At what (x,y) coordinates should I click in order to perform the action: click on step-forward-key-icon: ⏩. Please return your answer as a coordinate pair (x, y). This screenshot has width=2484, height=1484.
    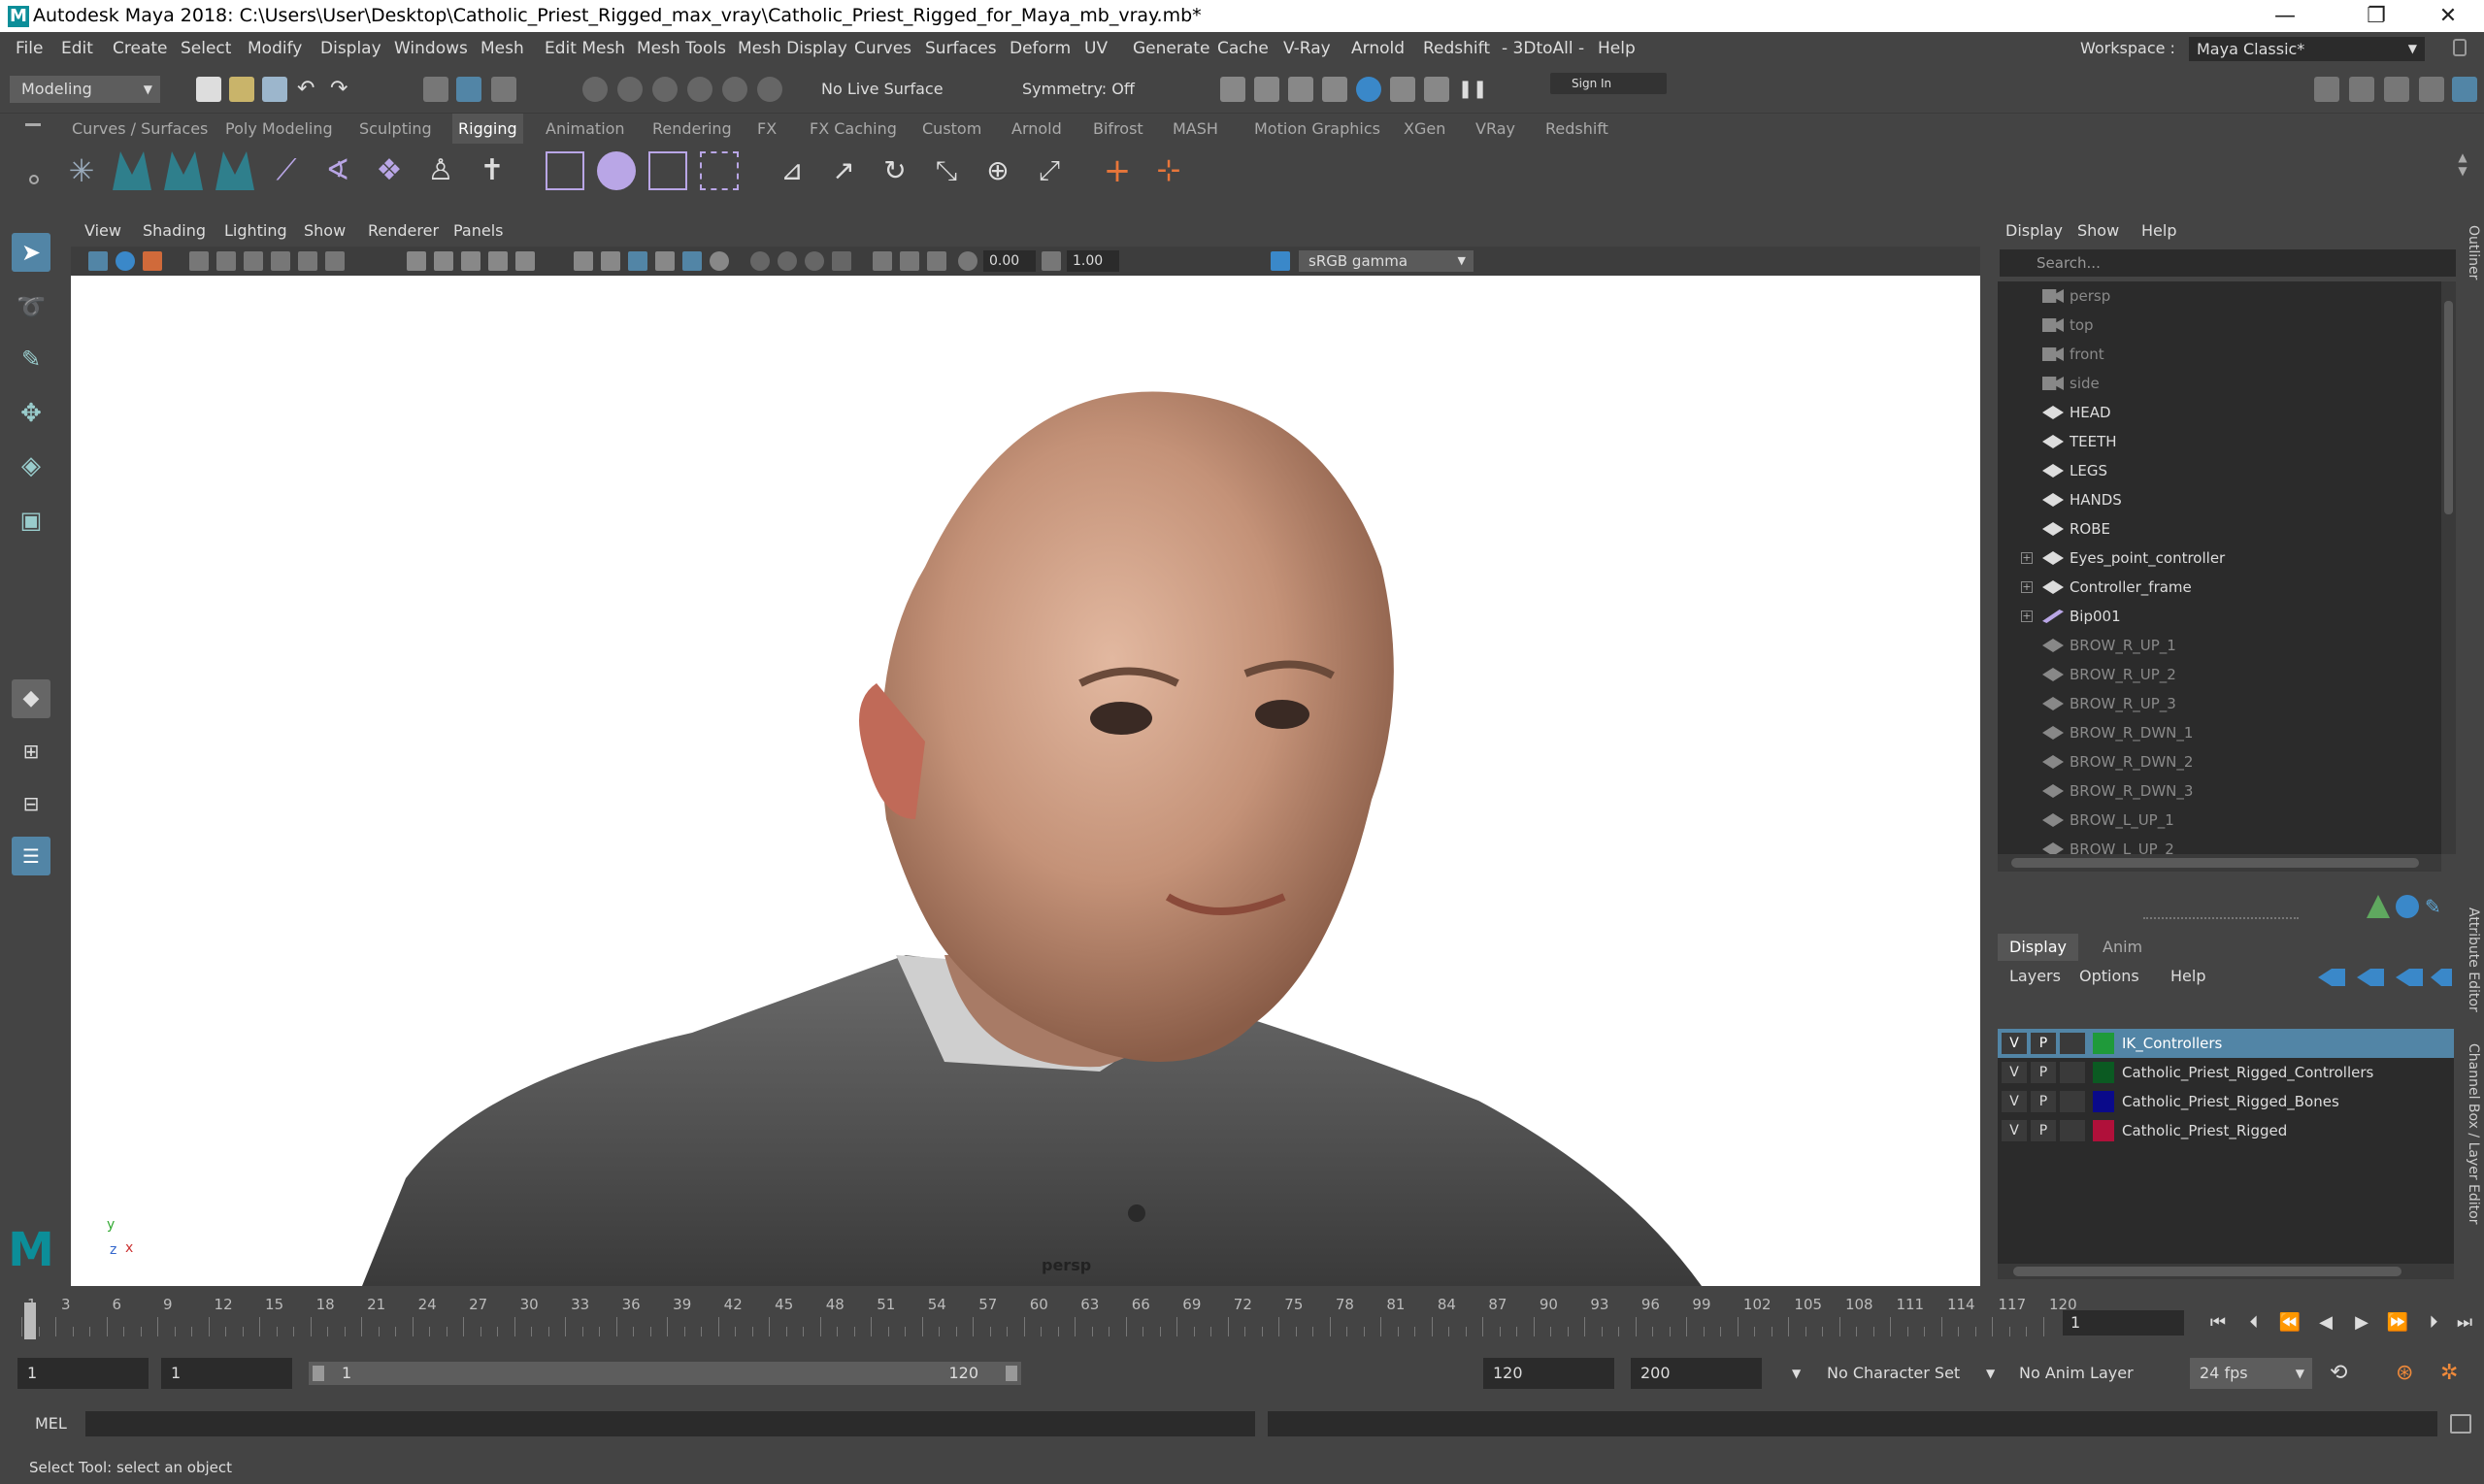
    Looking at the image, I should click on (2397, 1323).